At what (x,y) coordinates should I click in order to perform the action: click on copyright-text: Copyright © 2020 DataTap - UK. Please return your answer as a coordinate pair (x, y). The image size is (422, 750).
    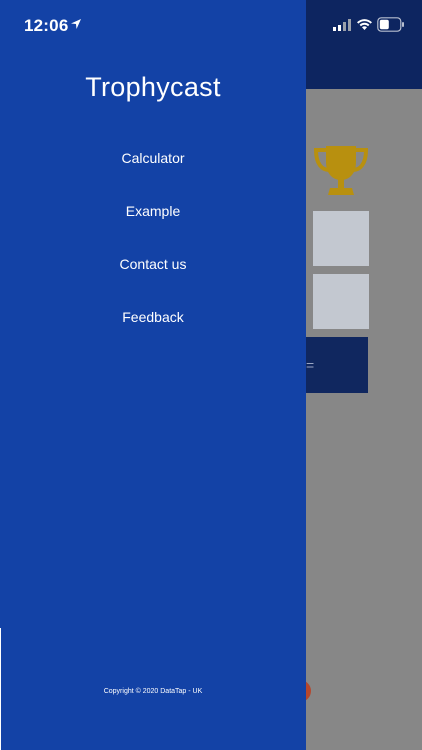
    Looking at the image, I should click on (153, 691).